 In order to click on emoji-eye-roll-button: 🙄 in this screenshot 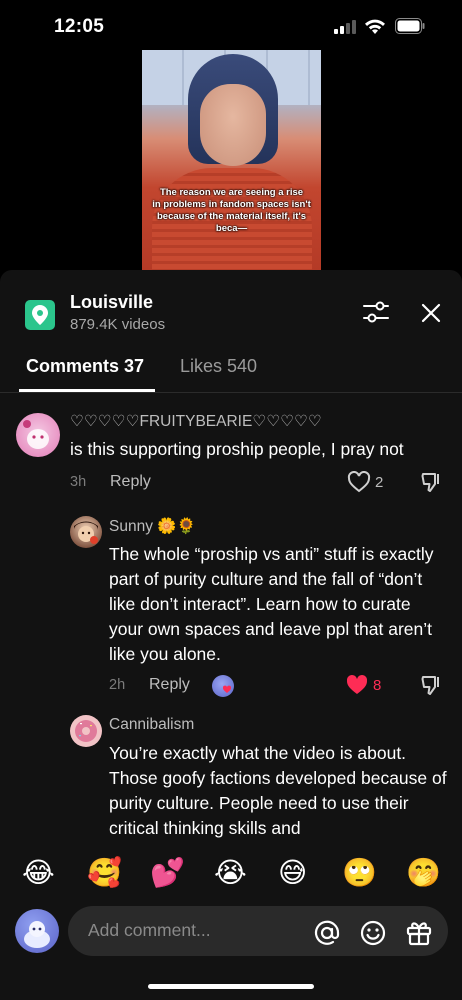, I will do `click(359, 873)`.